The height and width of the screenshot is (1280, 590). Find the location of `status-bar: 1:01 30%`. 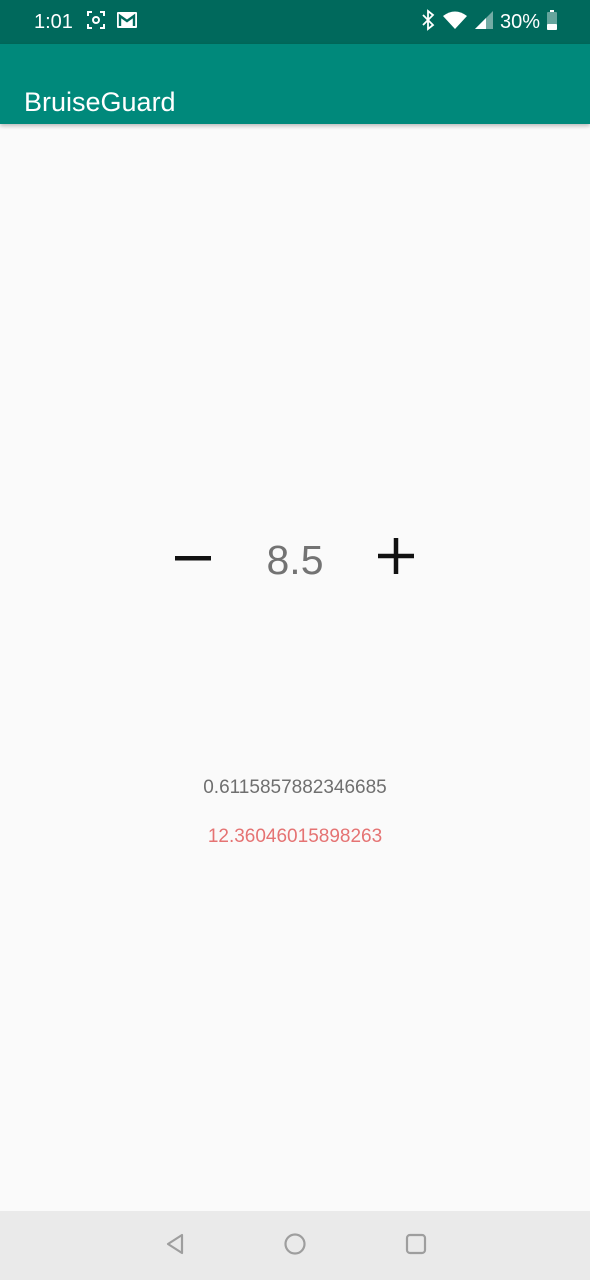

status-bar: 1:01 30% is located at coordinates (295, 22).